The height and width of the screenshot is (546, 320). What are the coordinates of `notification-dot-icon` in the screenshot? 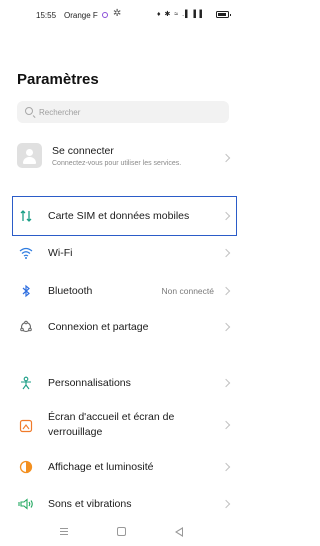 It's located at (105, 15).